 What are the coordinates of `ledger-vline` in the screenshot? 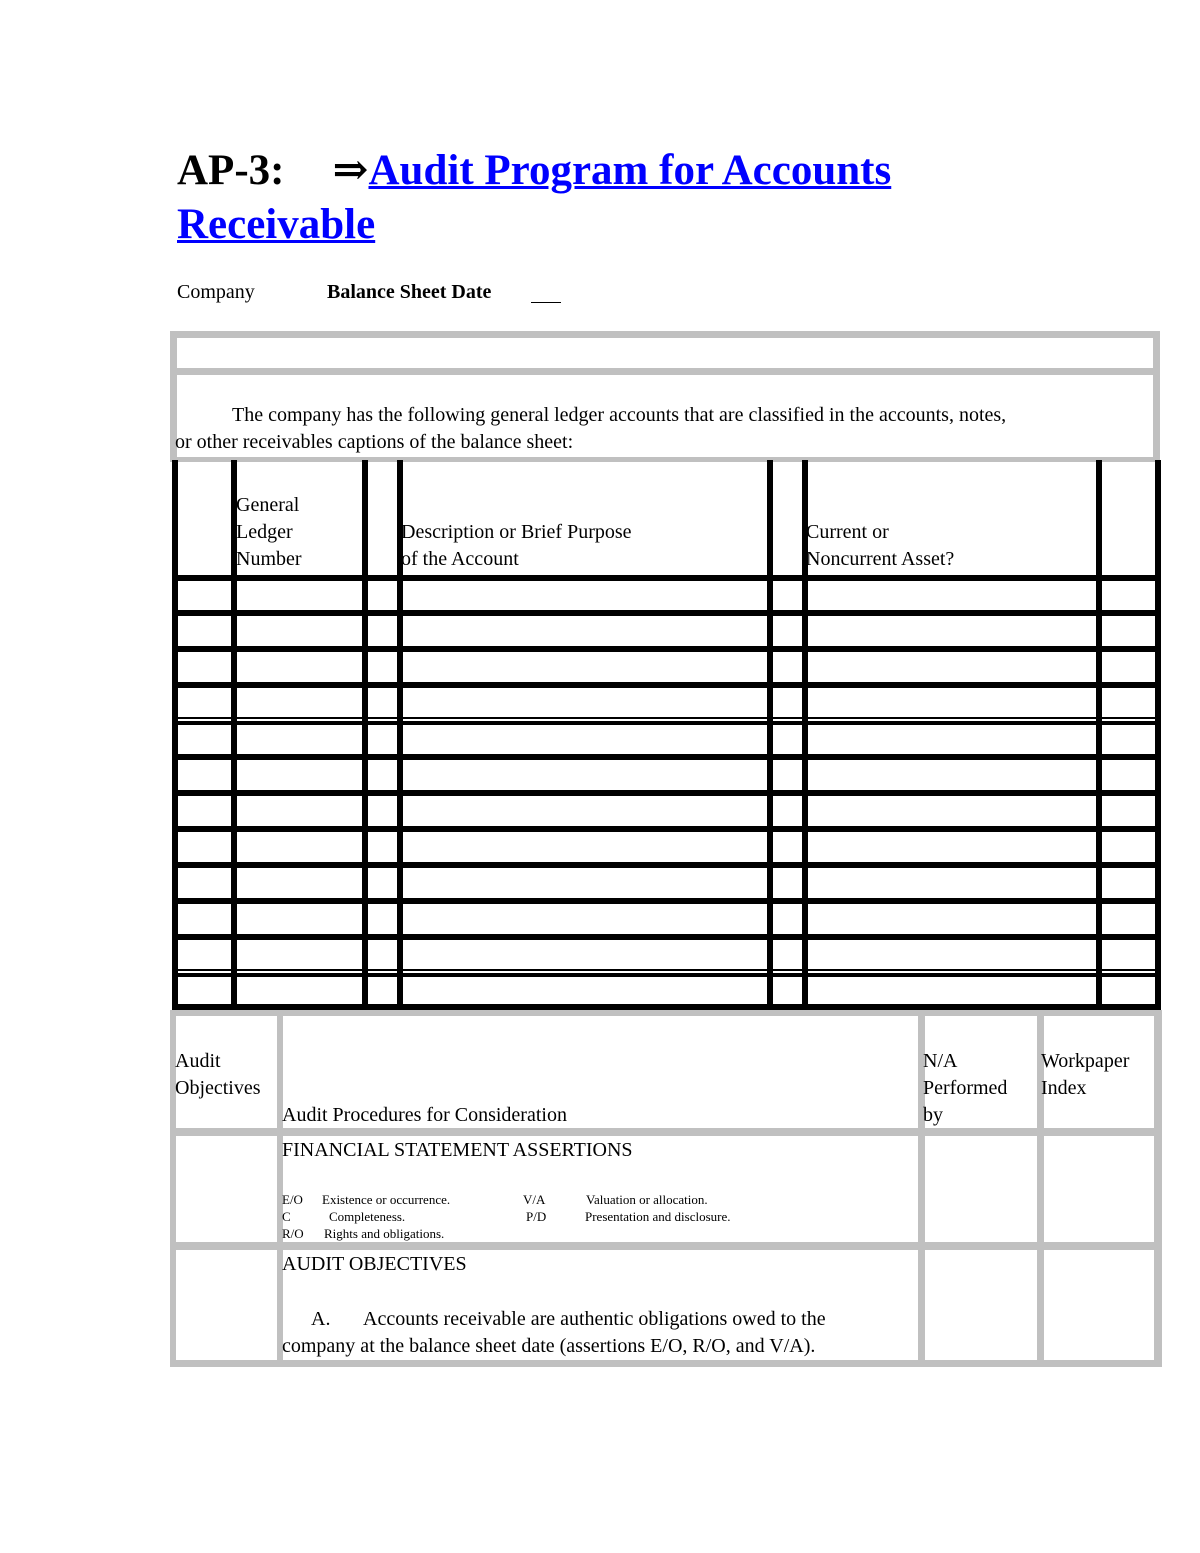 It's located at (1158, 734).